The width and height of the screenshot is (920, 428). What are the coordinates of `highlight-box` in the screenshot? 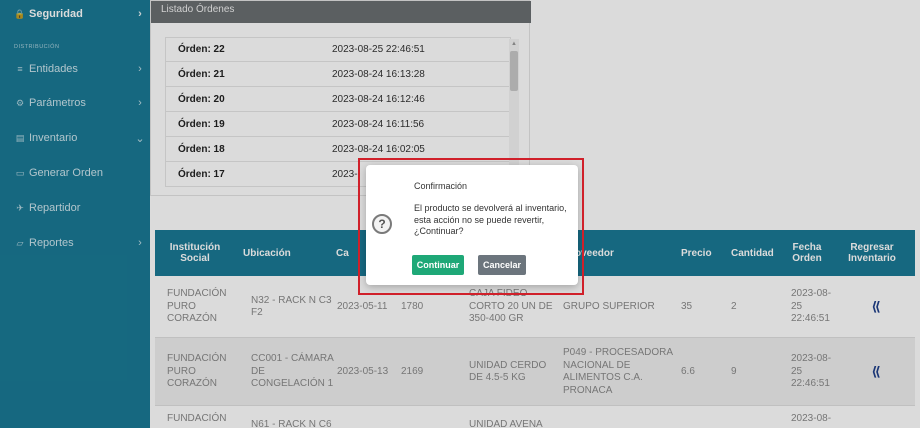 It's located at (471, 226).